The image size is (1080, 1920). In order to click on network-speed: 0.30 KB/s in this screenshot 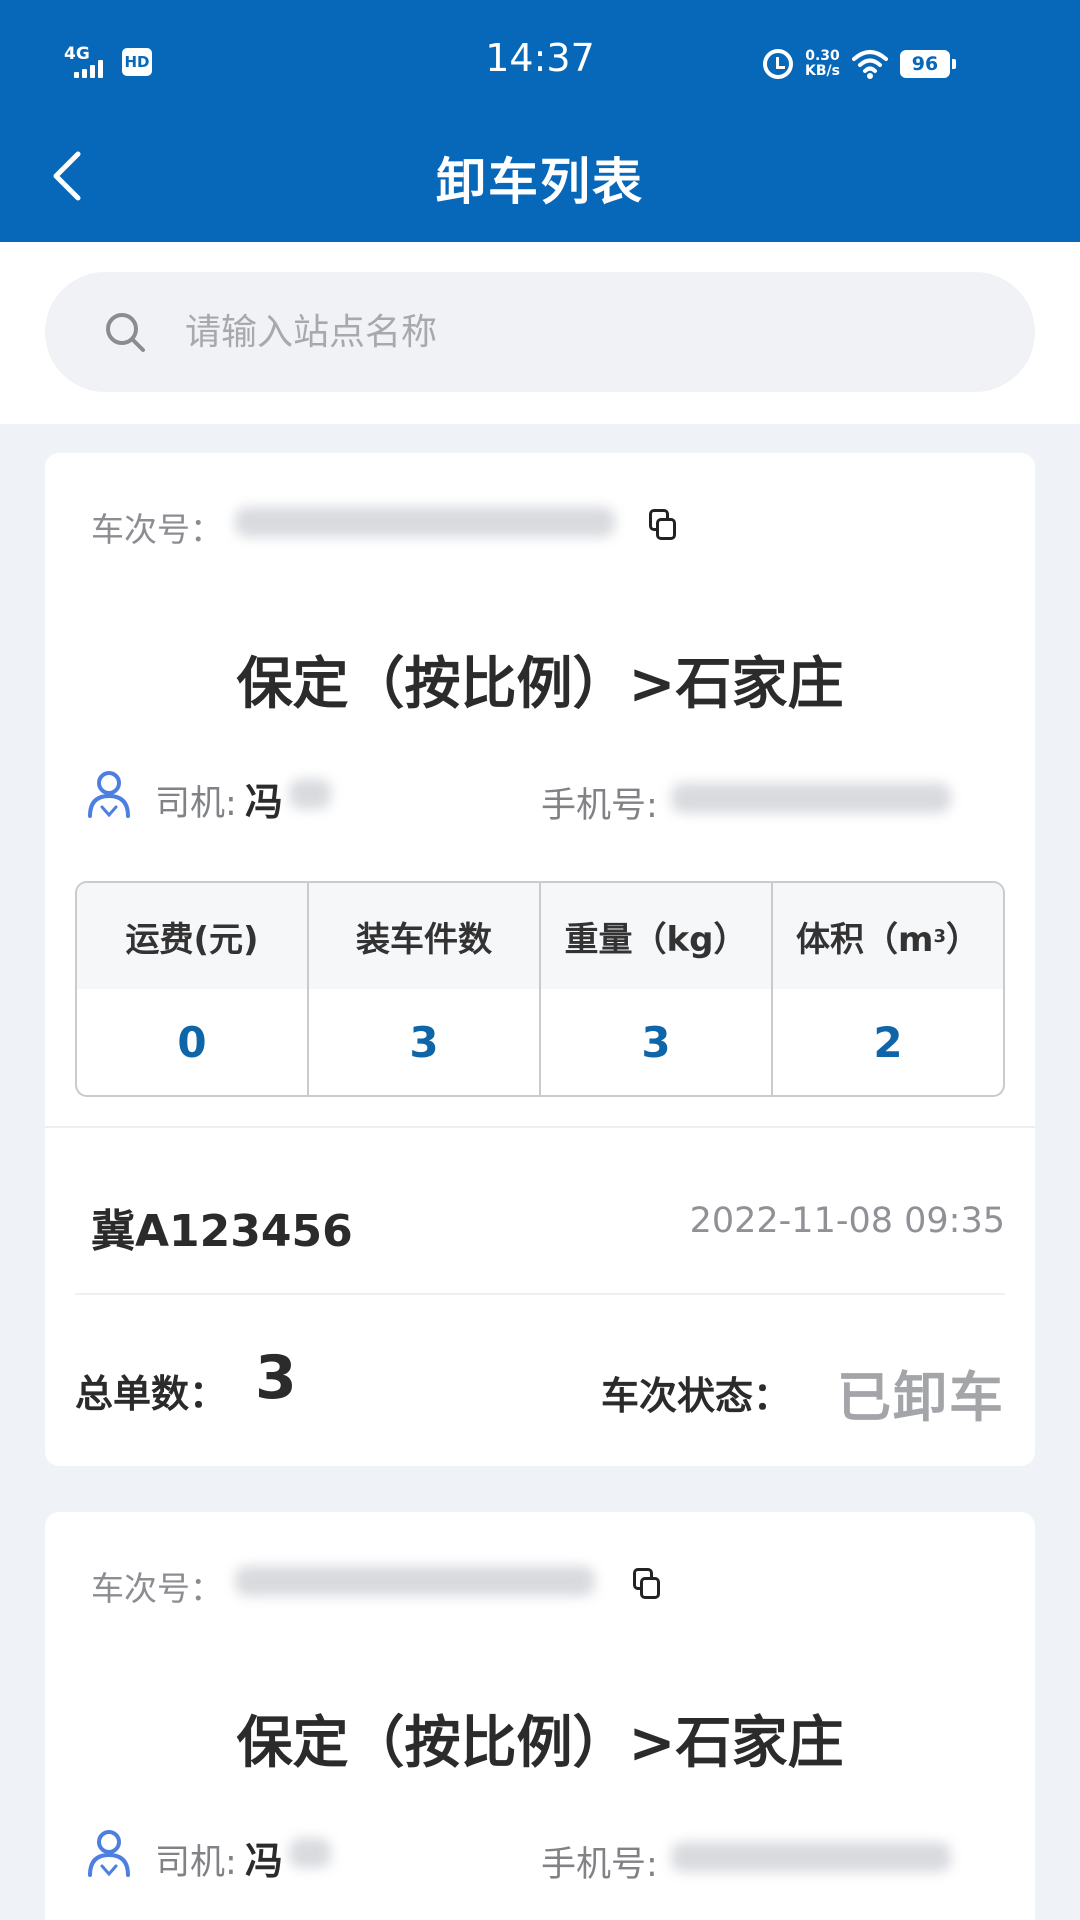, I will do `click(822, 64)`.